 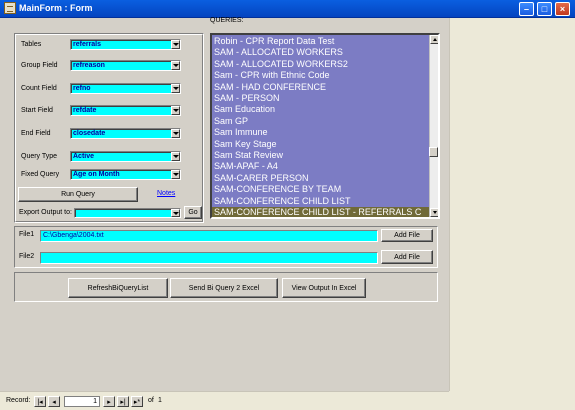 What do you see at coordinates (78, 194) in the screenshot?
I see `run-query-button: Run Query` at bounding box center [78, 194].